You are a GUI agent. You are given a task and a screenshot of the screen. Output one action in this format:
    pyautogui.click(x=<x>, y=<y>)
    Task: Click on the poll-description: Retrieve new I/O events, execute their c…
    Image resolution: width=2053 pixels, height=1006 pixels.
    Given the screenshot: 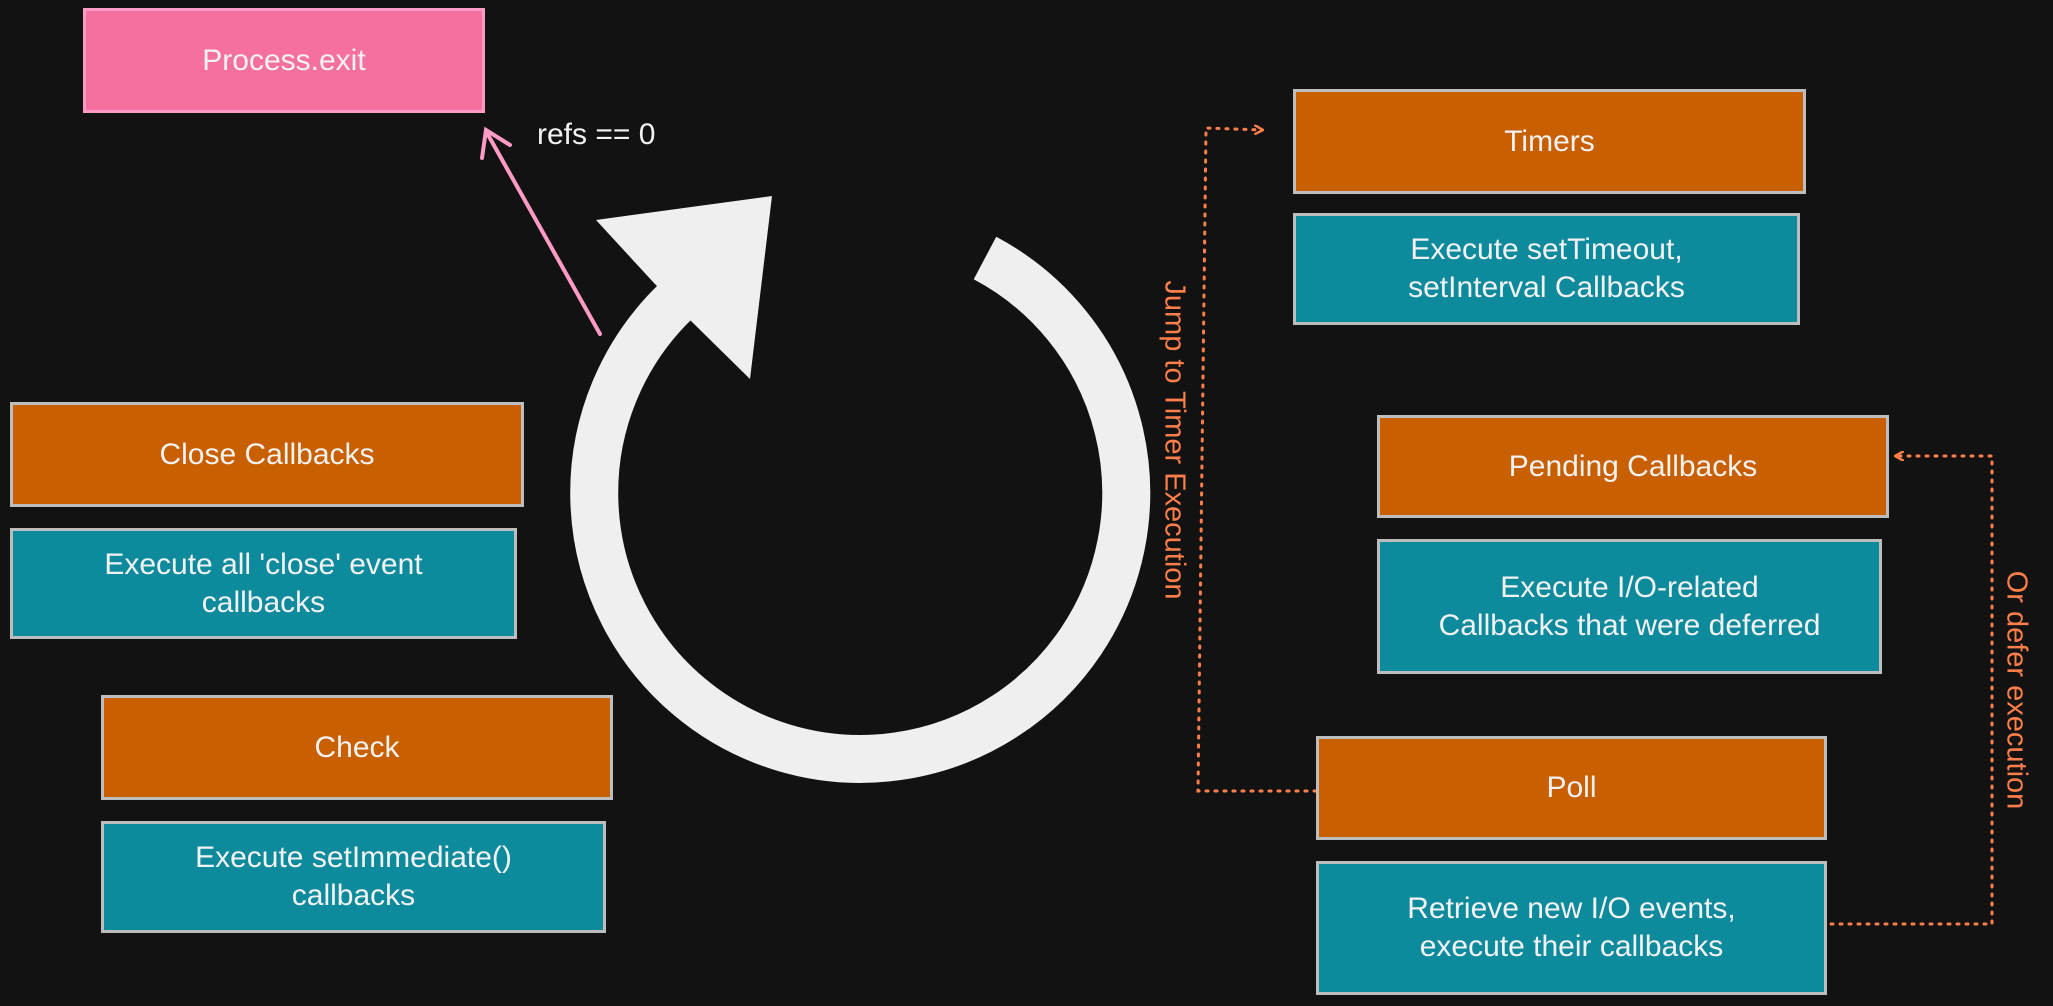 What is the action you would take?
    pyautogui.click(x=1571, y=928)
    